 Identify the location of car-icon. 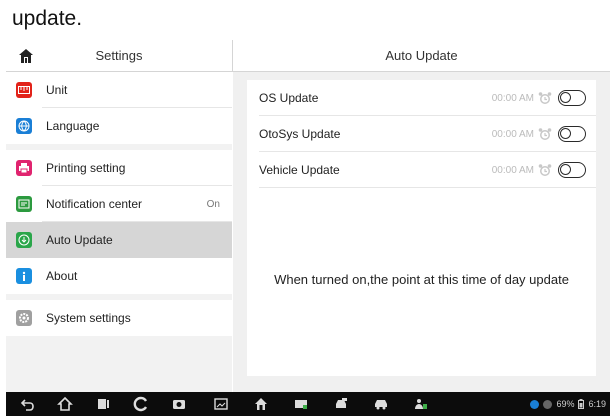
(341, 403).